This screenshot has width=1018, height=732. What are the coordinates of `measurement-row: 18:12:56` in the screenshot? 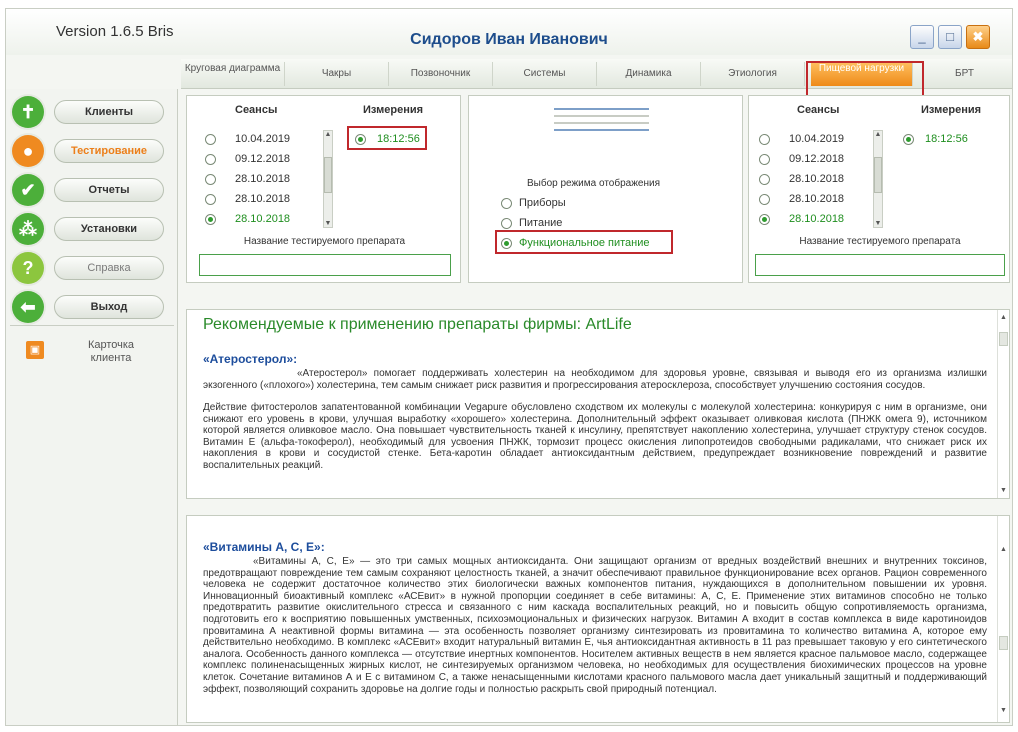 It's located at (948, 141).